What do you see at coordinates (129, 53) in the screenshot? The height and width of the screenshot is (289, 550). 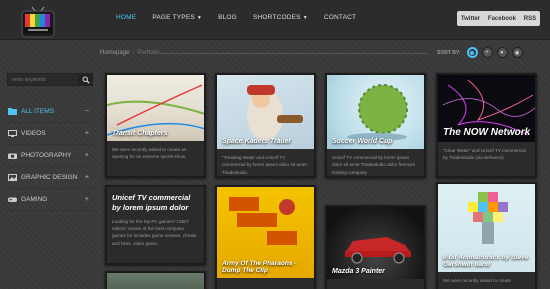 I see `breadcrumb: Homepage › Portfolio` at bounding box center [129, 53].